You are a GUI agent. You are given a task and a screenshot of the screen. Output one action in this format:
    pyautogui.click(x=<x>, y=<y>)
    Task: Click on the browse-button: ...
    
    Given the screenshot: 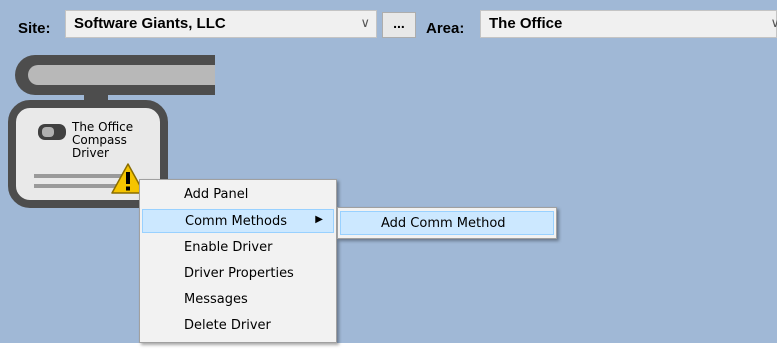 What is the action you would take?
    pyautogui.click(x=399, y=25)
    